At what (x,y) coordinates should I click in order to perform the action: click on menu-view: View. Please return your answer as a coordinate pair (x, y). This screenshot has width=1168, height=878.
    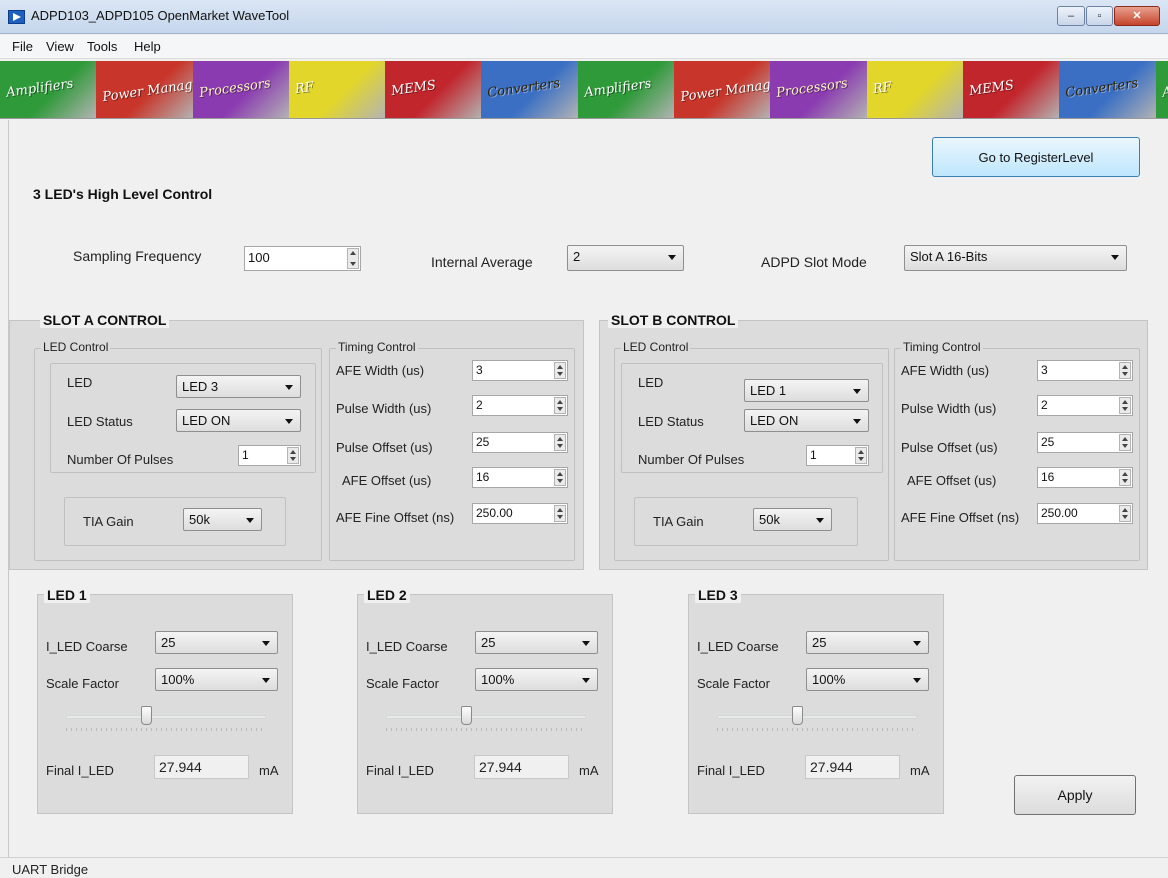
    Looking at the image, I should click on (60, 46).